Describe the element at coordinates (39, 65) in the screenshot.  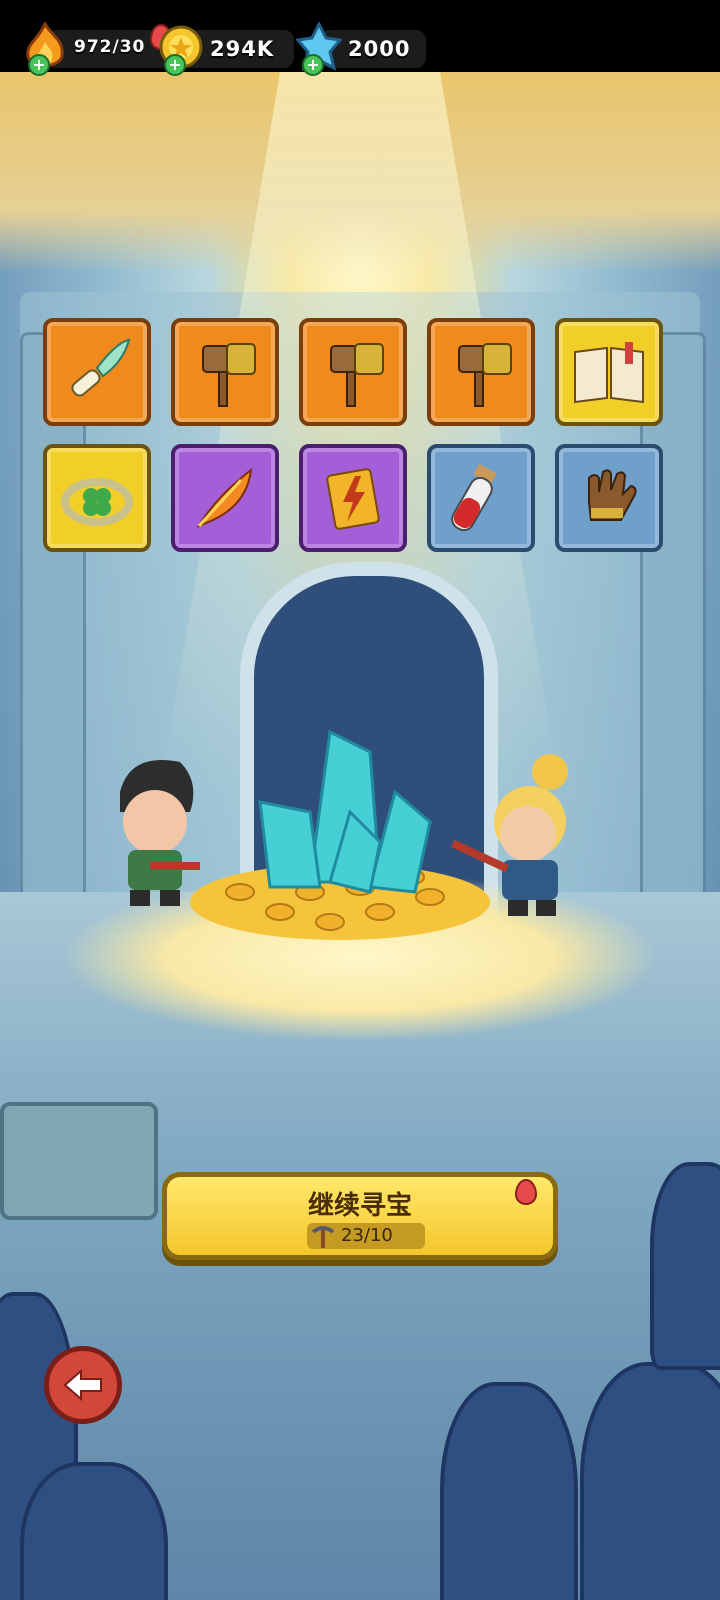
I see `add-energy-button: +` at that location.